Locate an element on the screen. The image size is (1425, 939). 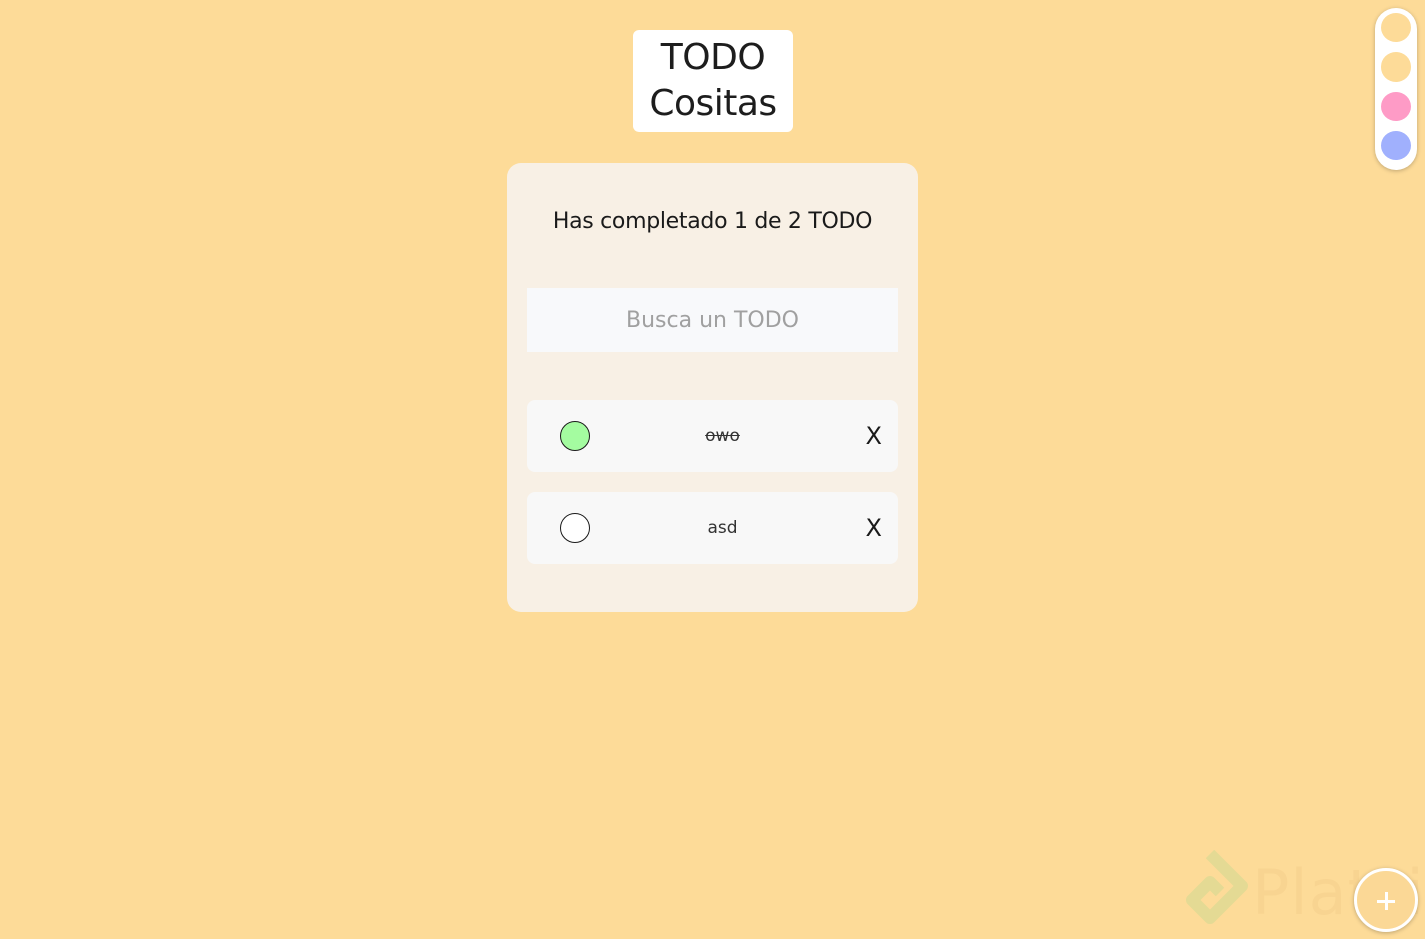
todo-text: asd is located at coordinates (722, 528).